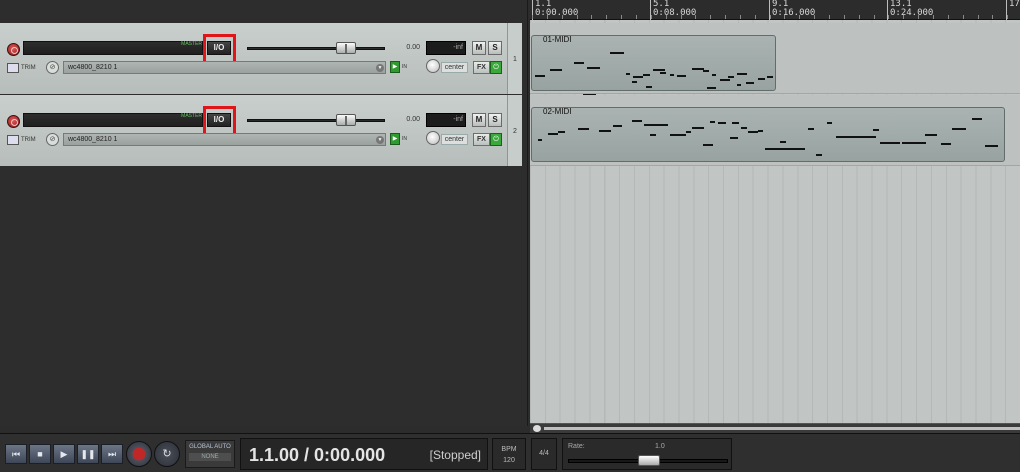 This screenshot has width=1020, height=472. What do you see at coordinates (16, 454) in the screenshot?
I see `go-to-start-button: ⏮` at bounding box center [16, 454].